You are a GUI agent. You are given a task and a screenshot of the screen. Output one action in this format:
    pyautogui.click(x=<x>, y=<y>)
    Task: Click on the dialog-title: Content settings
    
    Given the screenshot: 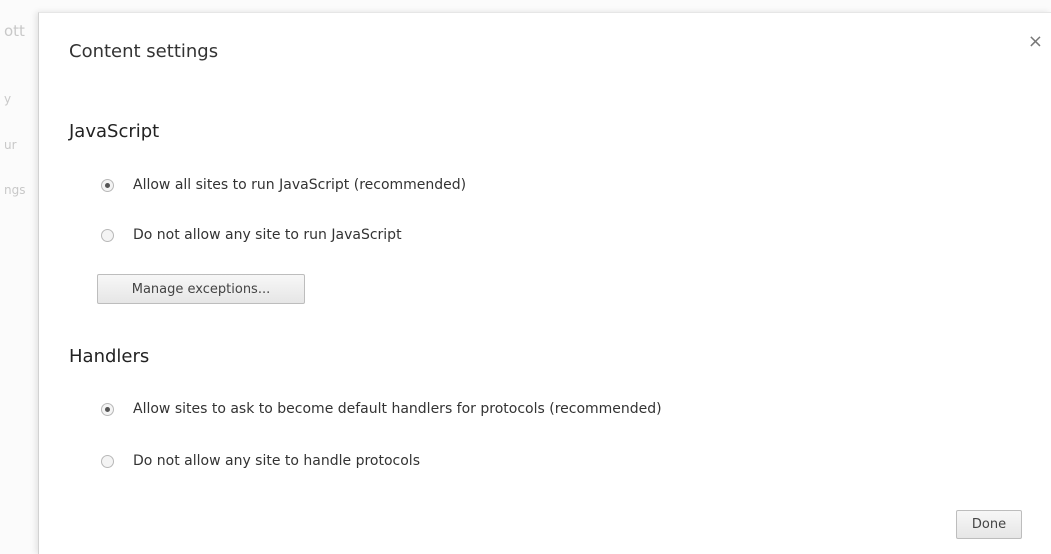 What is the action you would take?
    pyautogui.click(x=144, y=51)
    